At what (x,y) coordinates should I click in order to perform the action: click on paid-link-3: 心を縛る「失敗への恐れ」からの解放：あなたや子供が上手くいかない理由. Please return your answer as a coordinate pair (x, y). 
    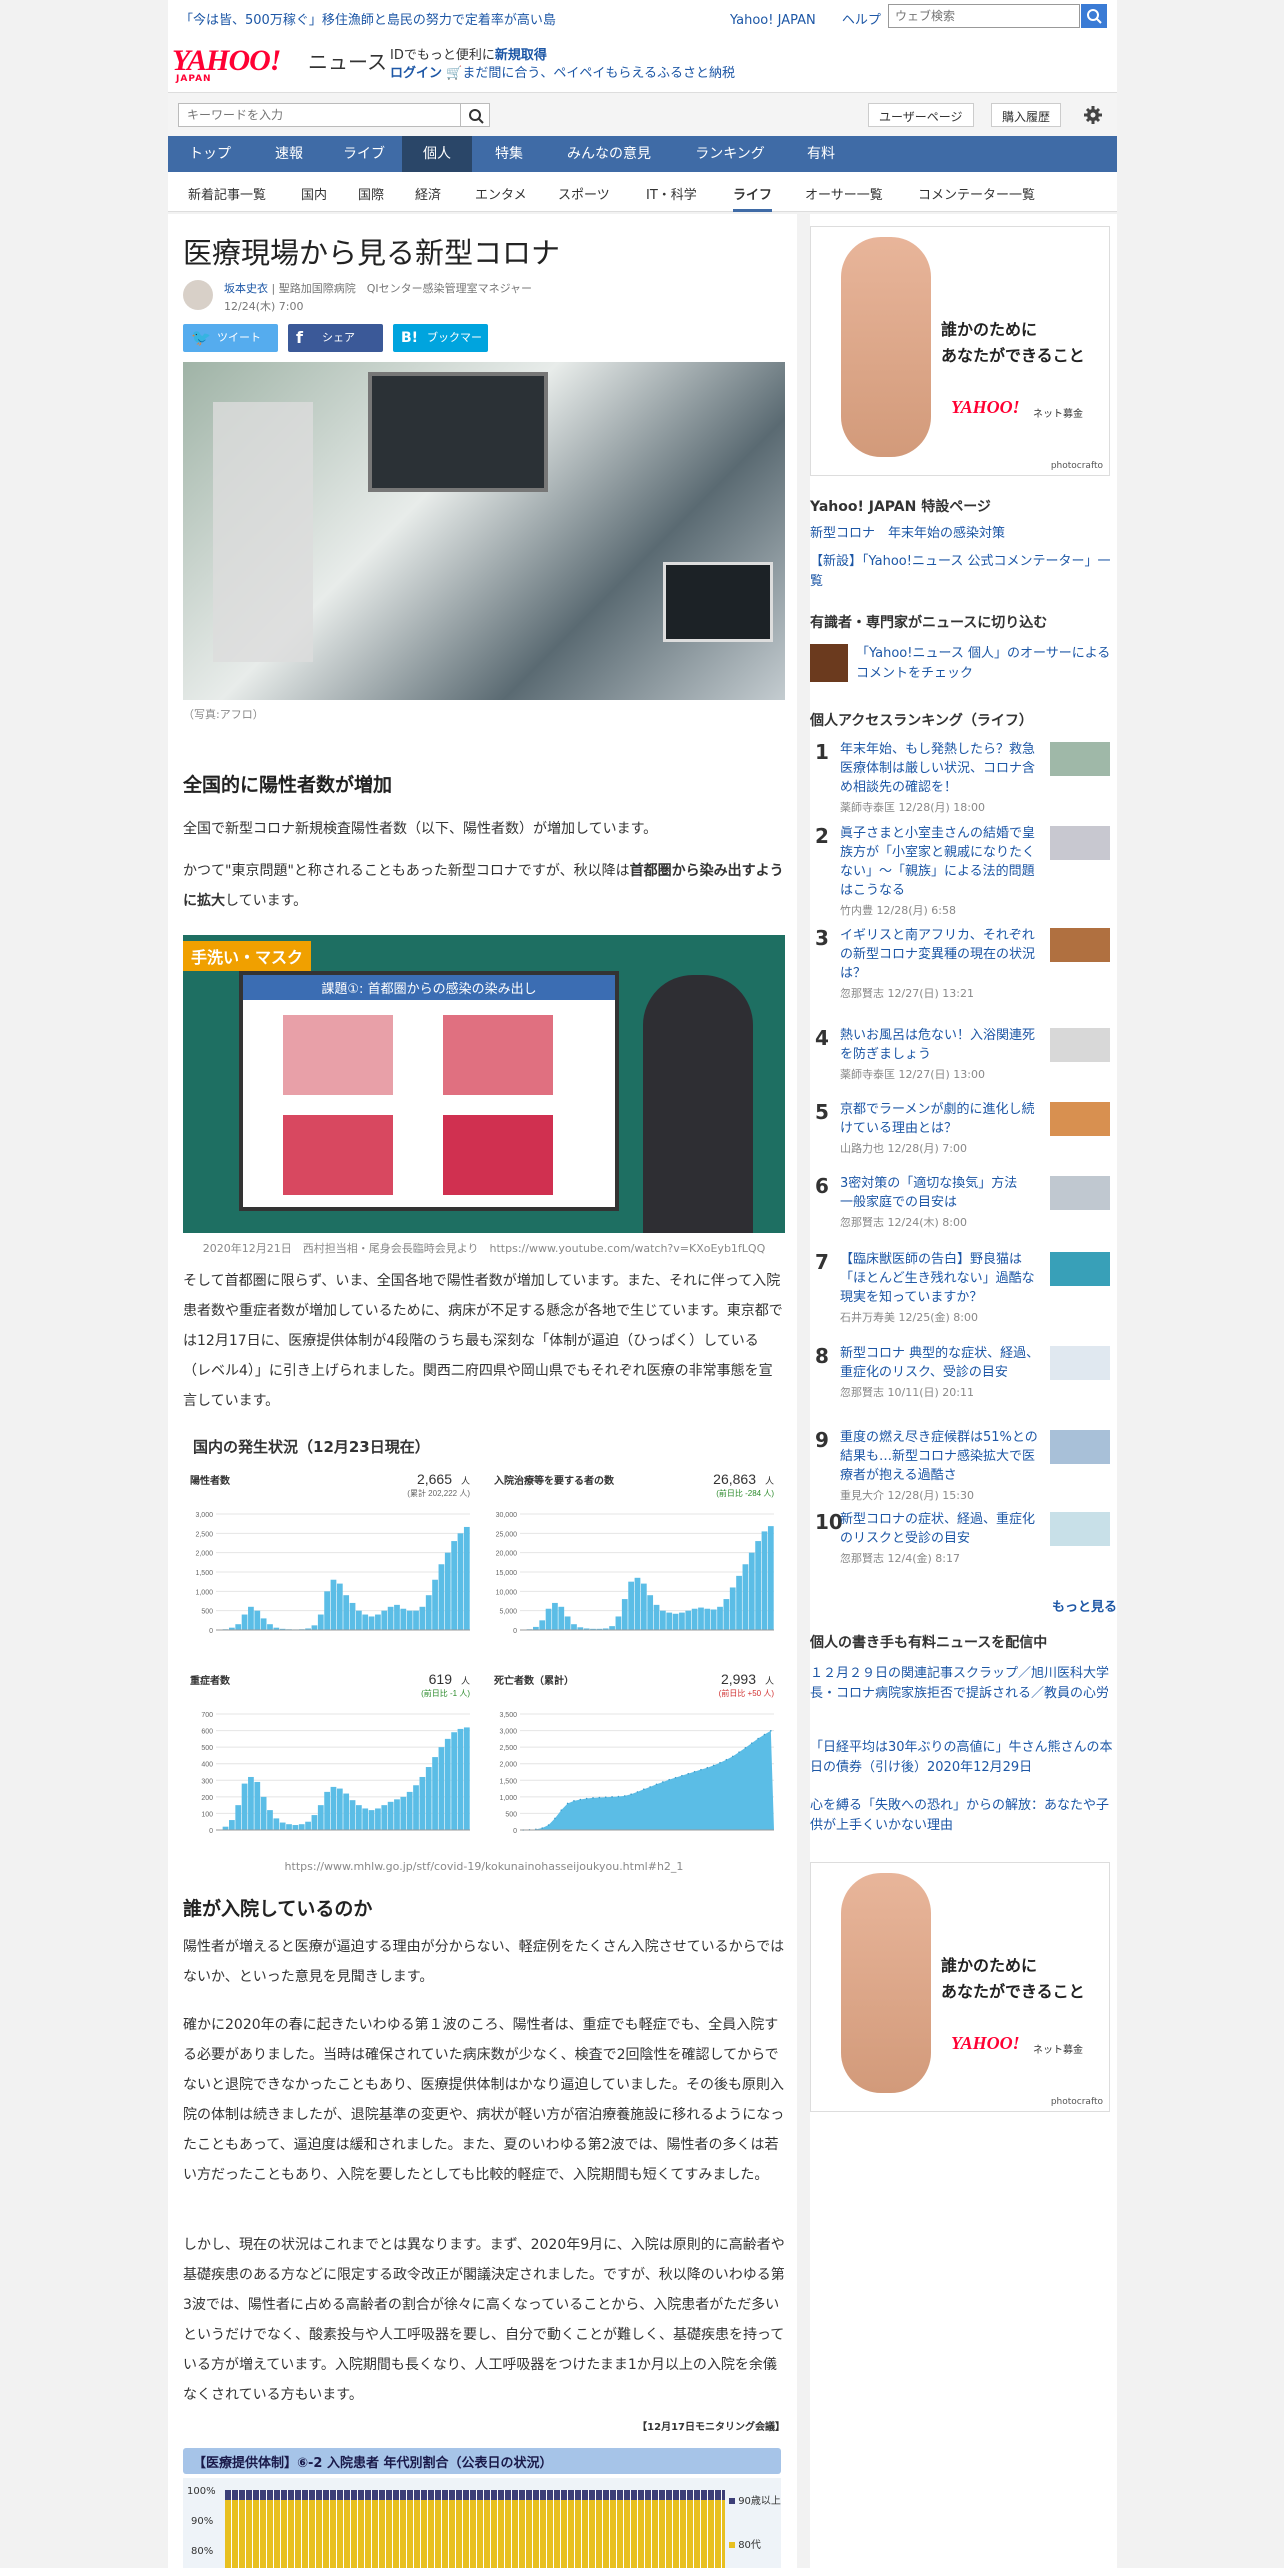
    Looking at the image, I should click on (963, 1816).